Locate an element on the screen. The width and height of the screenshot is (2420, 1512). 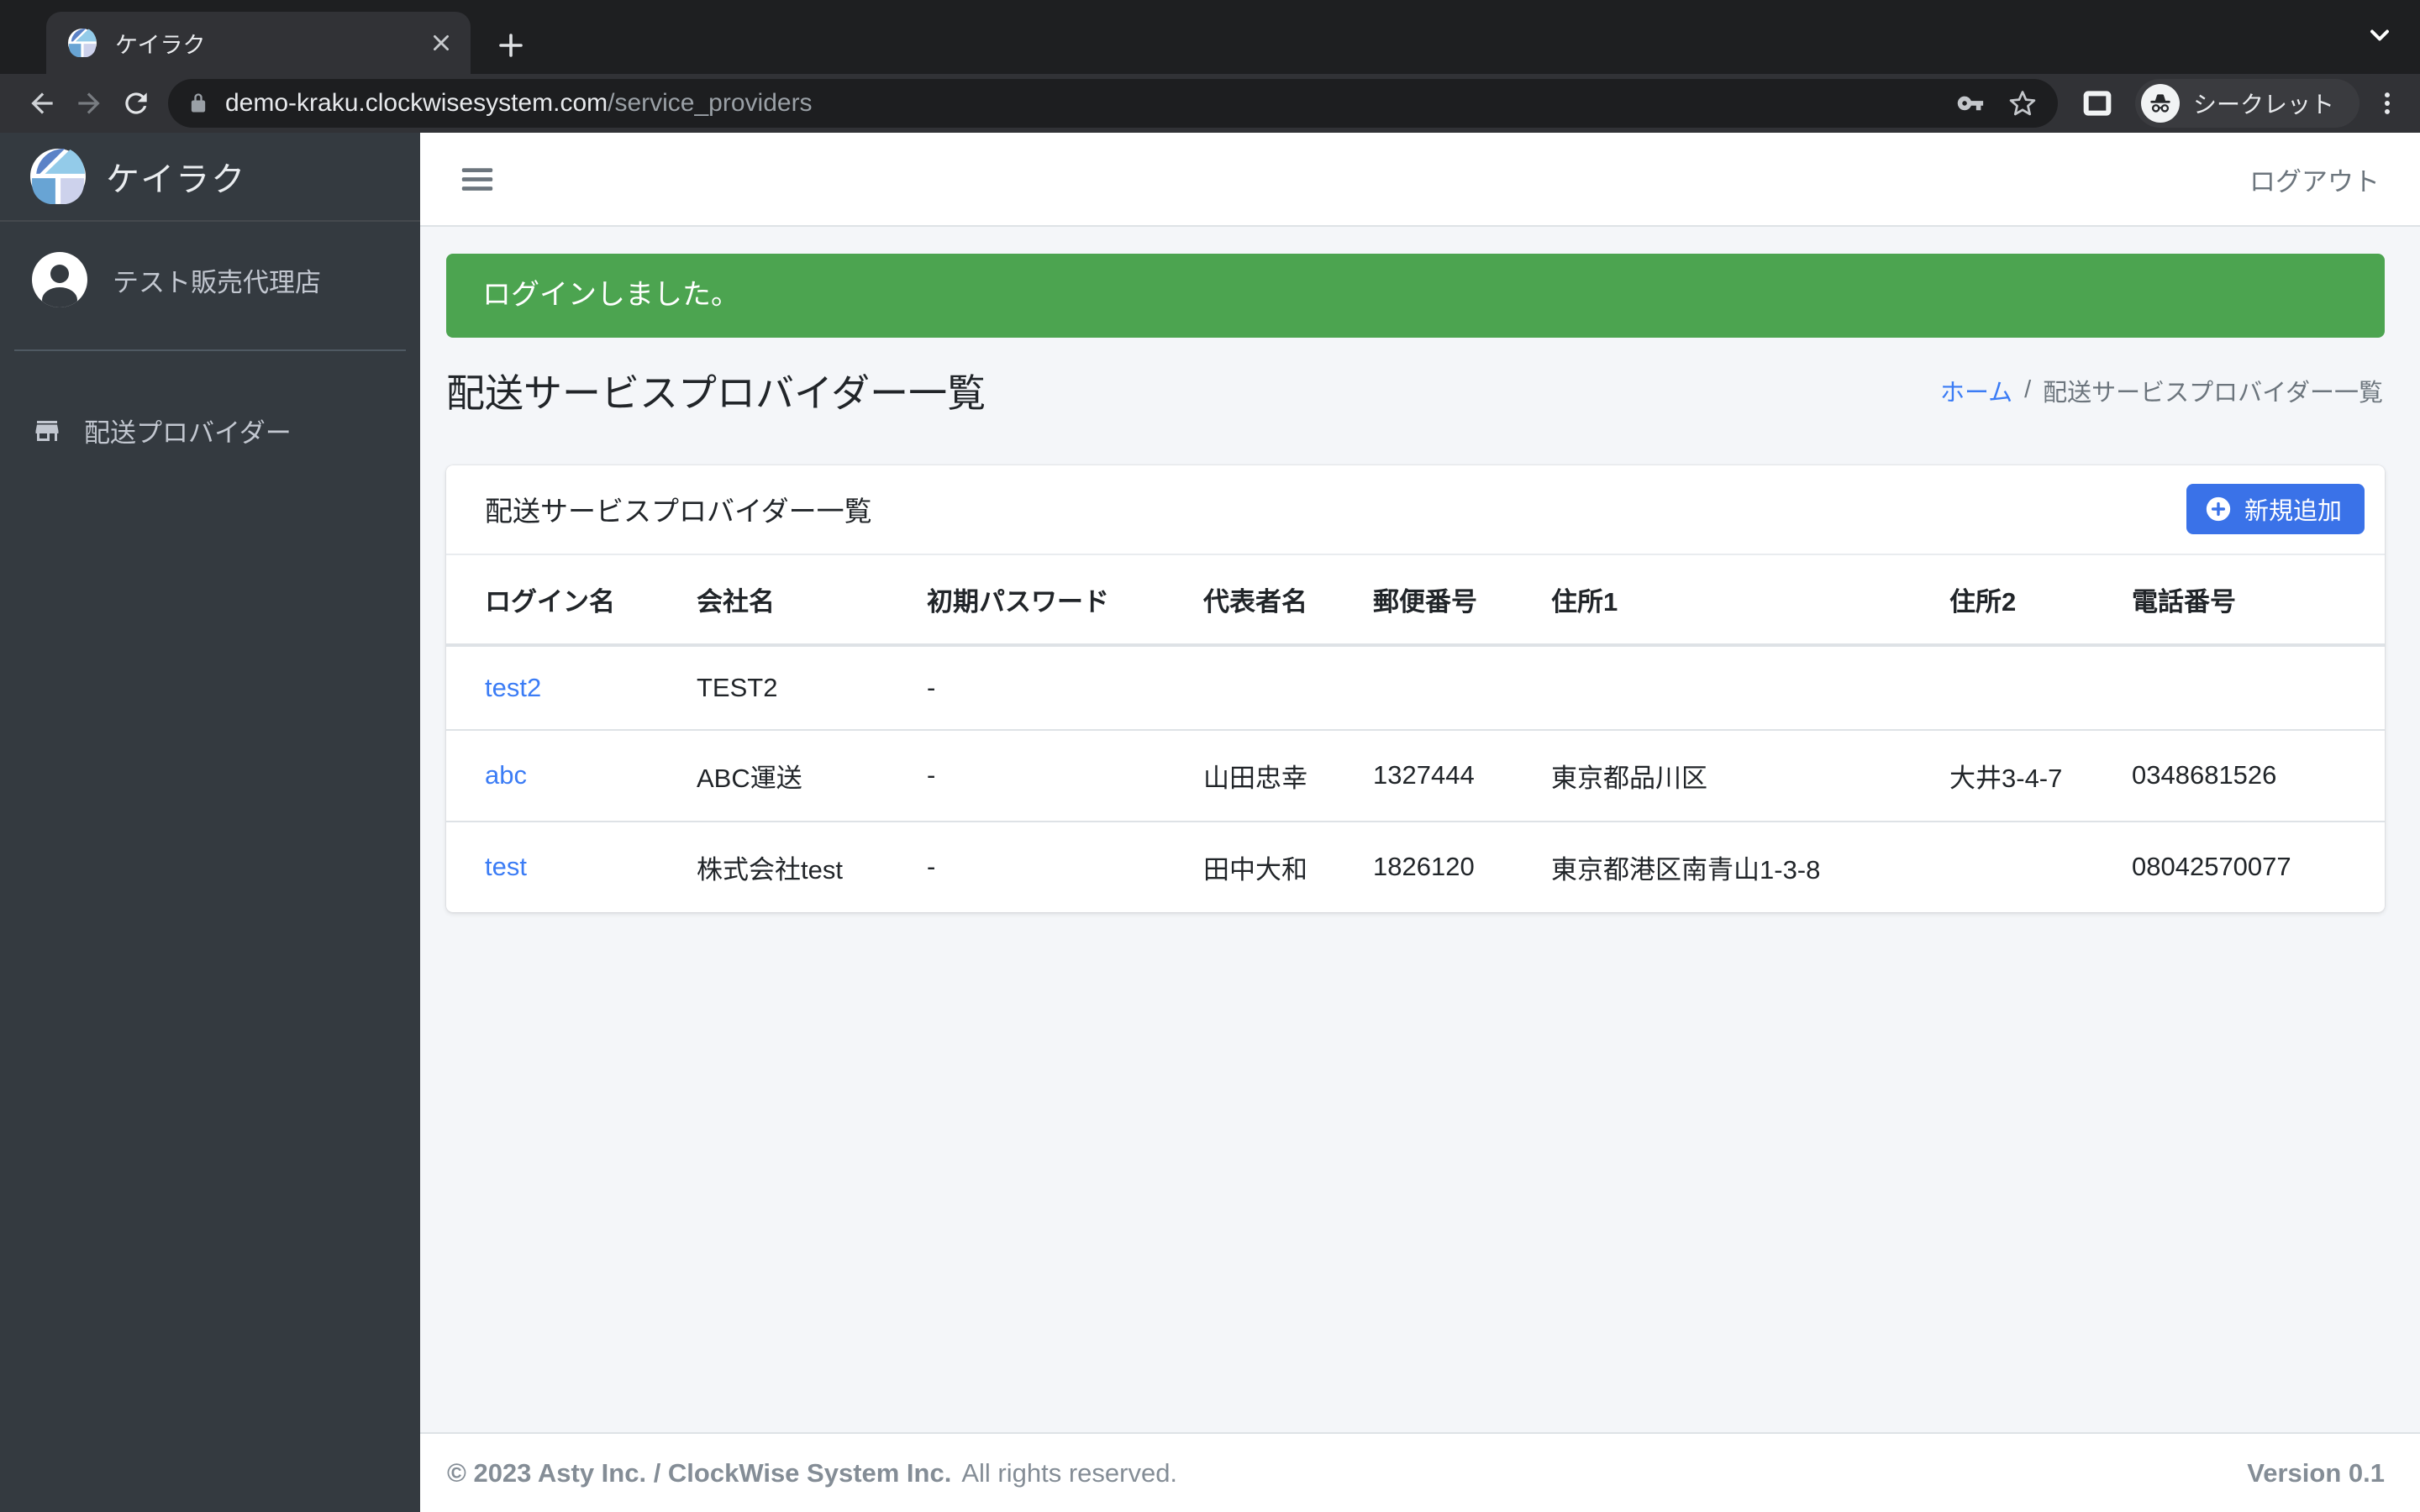
breadcrumb: ホーム / 配送サービスプロバイダー一覧 is located at coordinates (2161, 390).